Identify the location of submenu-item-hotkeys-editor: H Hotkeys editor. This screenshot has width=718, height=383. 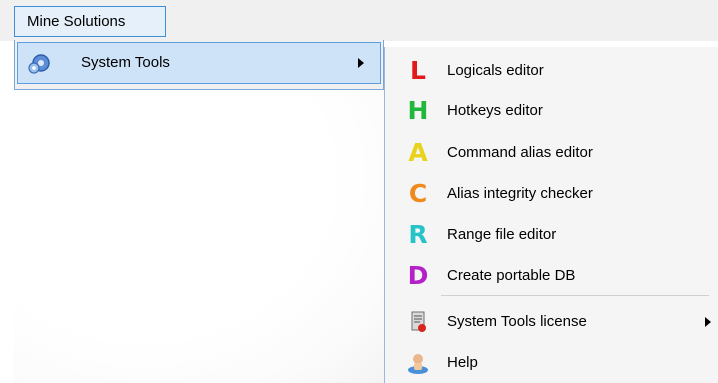
(551, 111).